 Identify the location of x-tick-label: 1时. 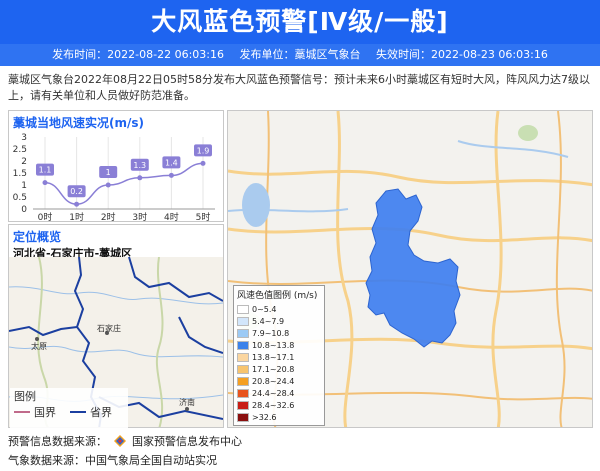
(76, 216).